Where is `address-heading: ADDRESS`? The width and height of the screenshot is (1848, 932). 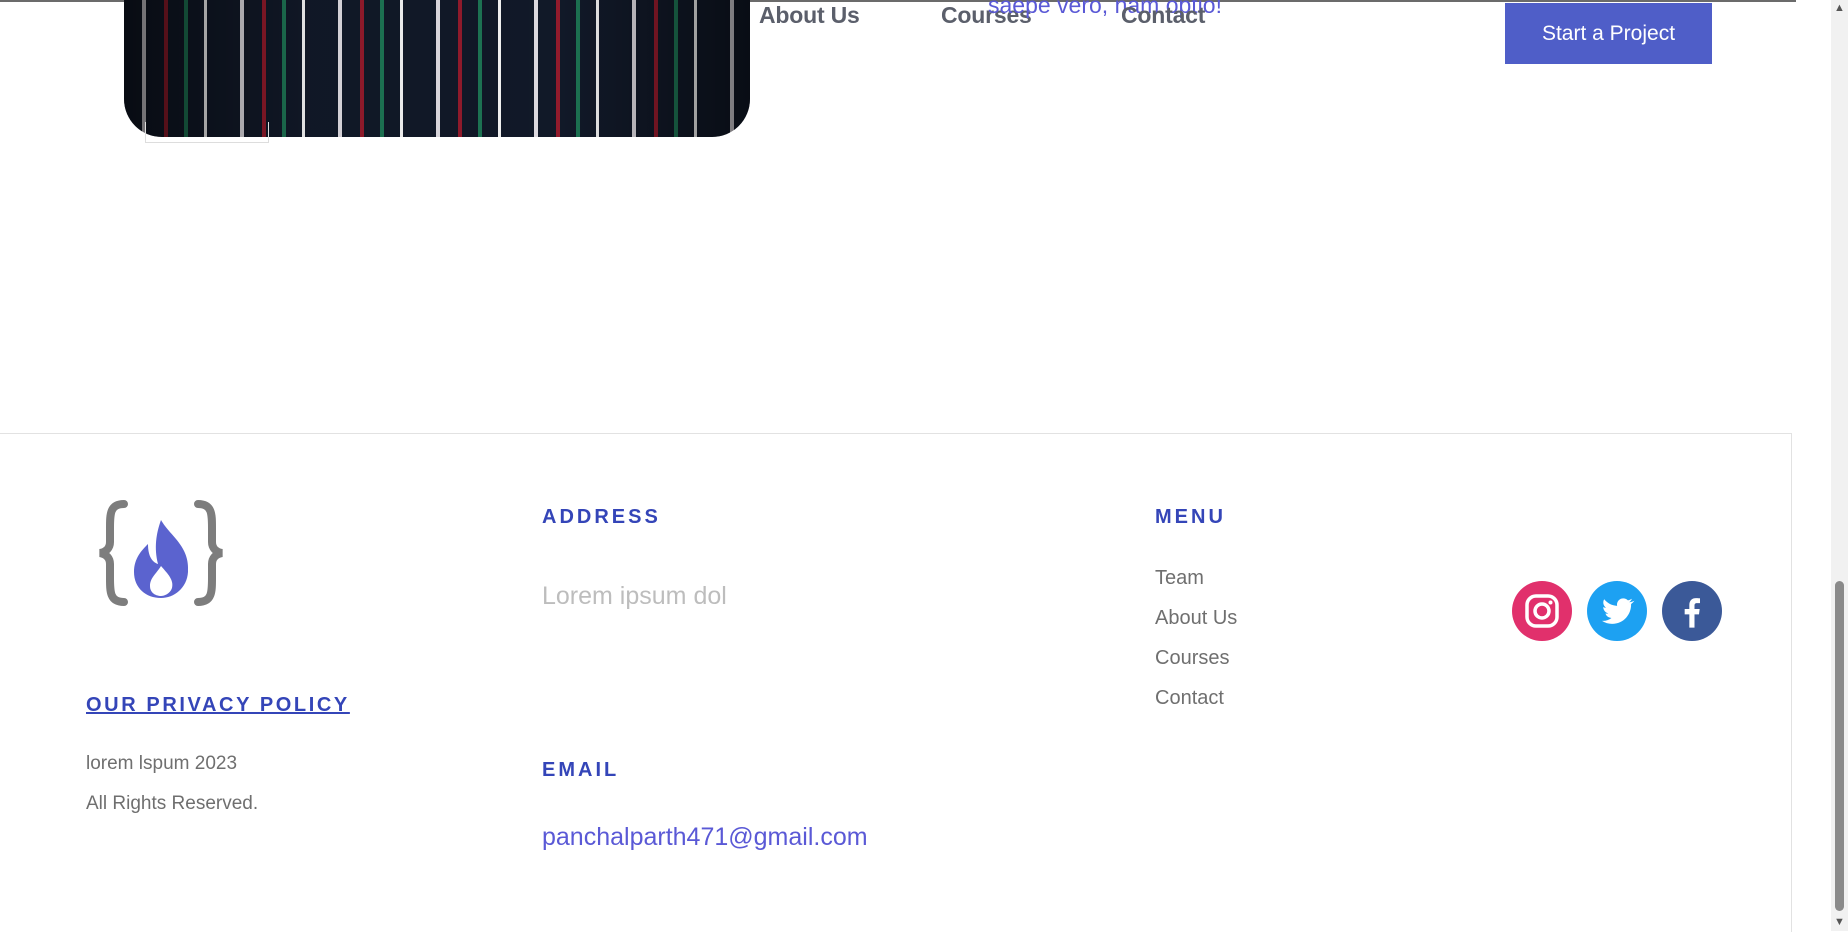
address-heading: ADDRESS is located at coordinates (601, 517).